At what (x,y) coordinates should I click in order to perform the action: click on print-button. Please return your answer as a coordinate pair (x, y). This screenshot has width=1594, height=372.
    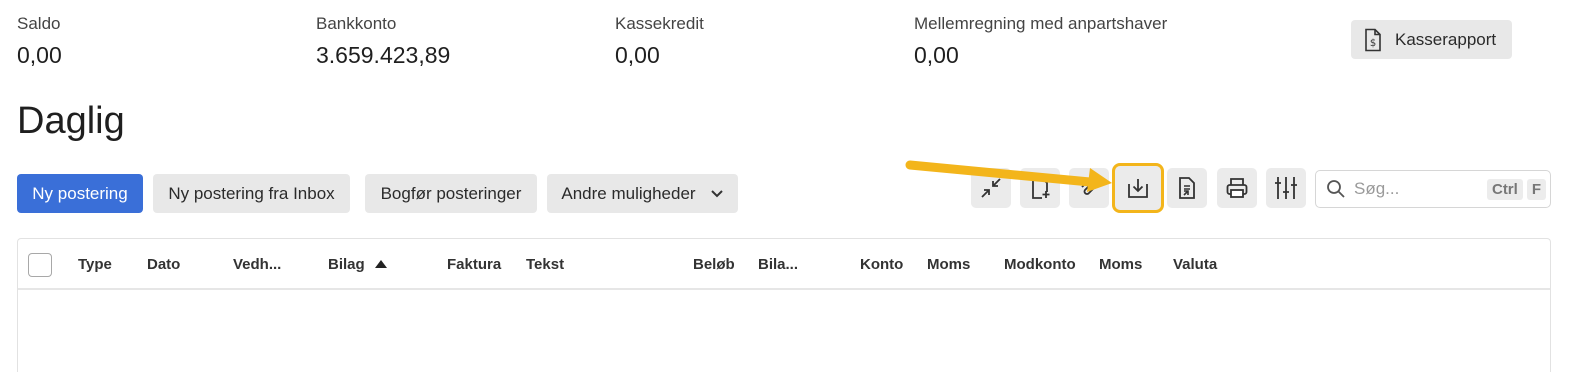
    Looking at the image, I should click on (1237, 188).